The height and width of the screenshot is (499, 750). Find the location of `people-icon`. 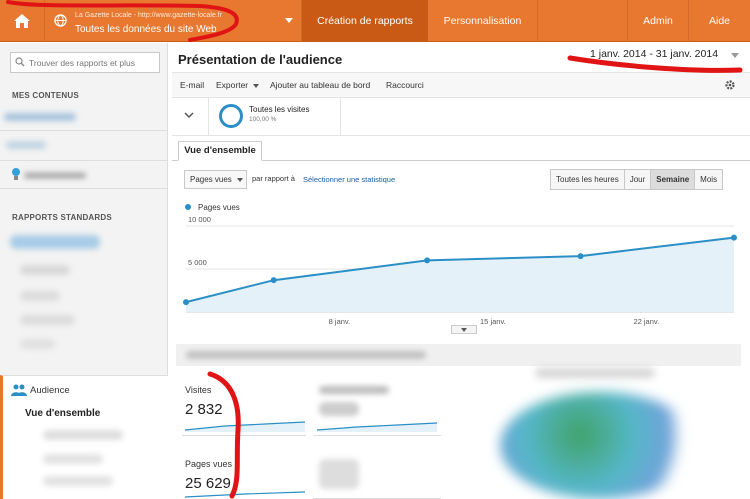

people-icon is located at coordinates (19, 390).